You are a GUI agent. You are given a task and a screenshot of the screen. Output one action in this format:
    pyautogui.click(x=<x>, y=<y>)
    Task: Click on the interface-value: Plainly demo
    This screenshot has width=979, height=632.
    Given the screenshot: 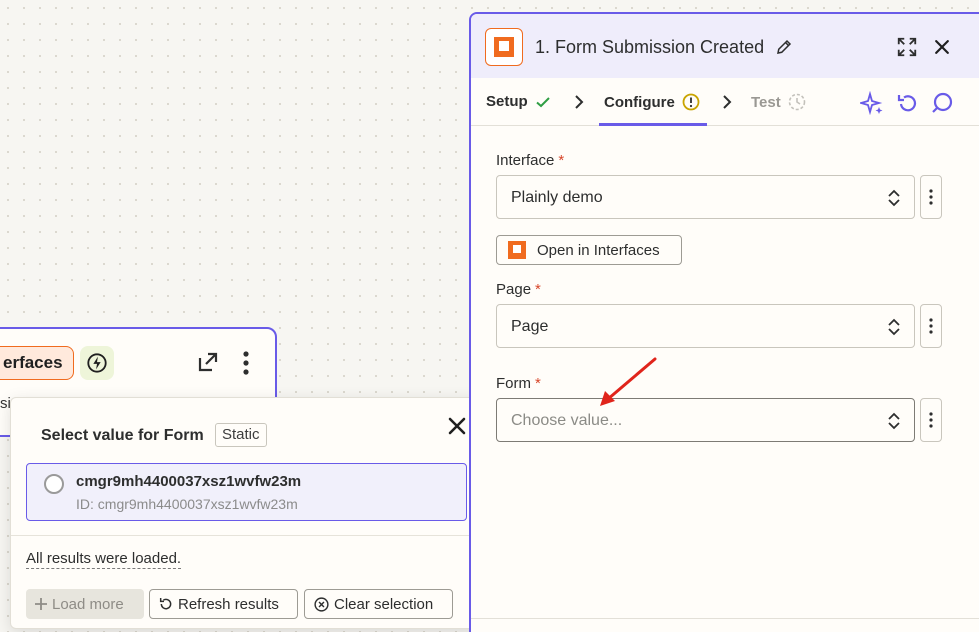 What is the action you would take?
    pyautogui.click(x=557, y=197)
    